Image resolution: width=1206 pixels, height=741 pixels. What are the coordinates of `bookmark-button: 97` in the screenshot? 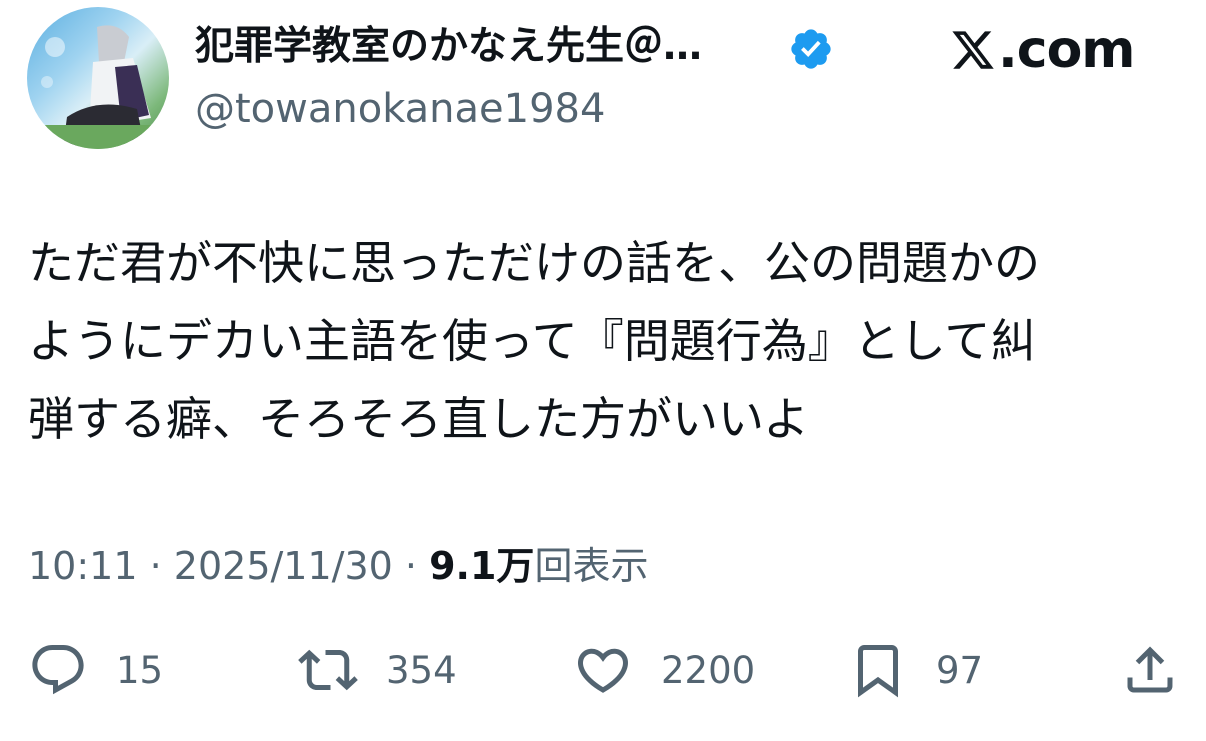 It's located at (915, 670).